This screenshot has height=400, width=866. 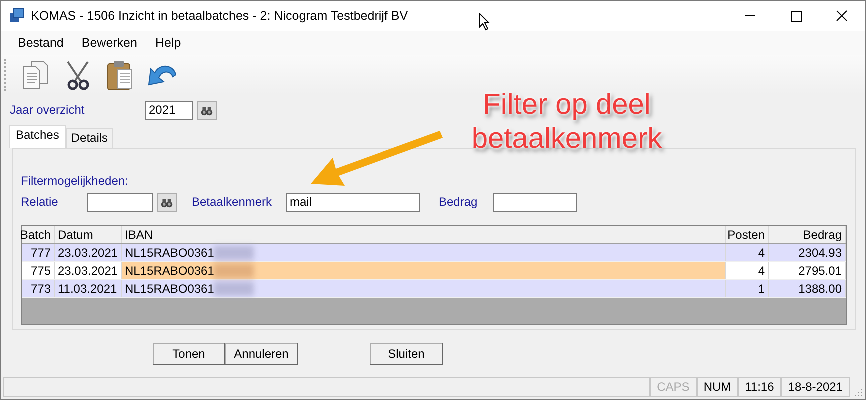 I want to click on table-cell: 1388.00, so click(x=807, y=288).